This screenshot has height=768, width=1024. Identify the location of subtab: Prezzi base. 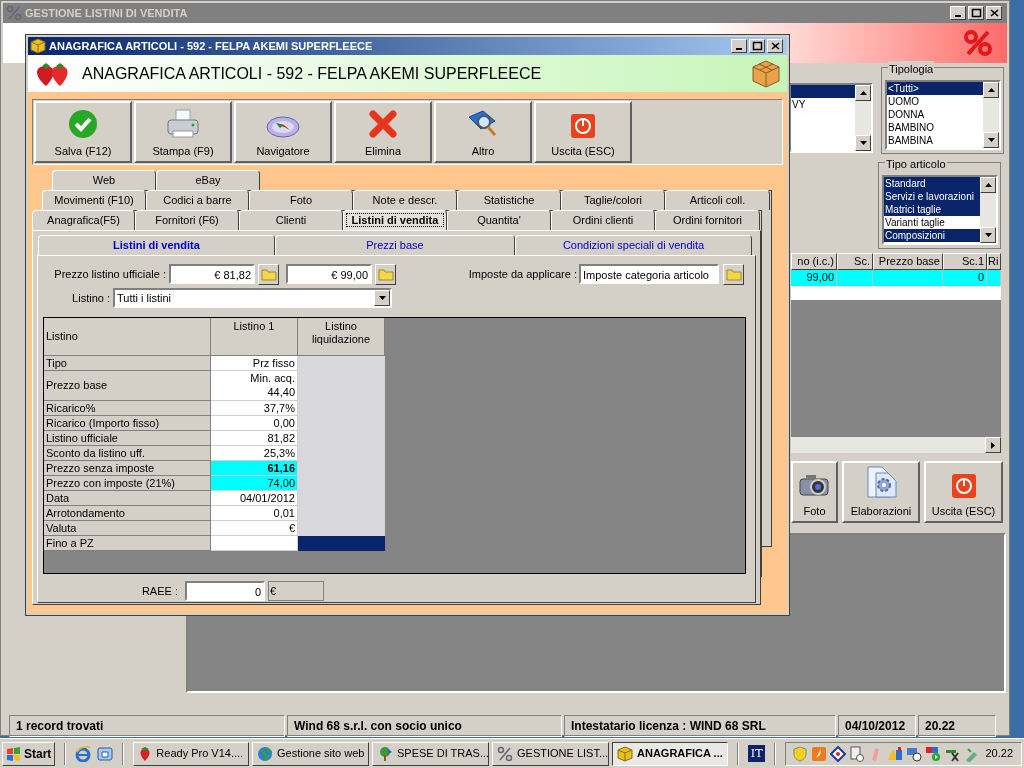
(395, 245).